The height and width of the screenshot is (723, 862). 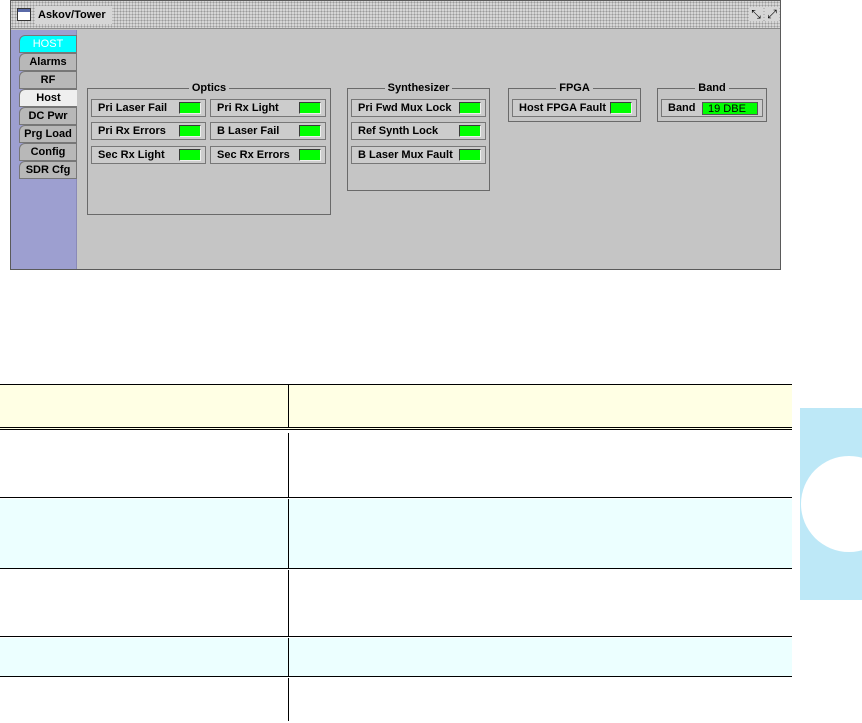 I want to click on band-label: Band, so click(x=682, y=108).